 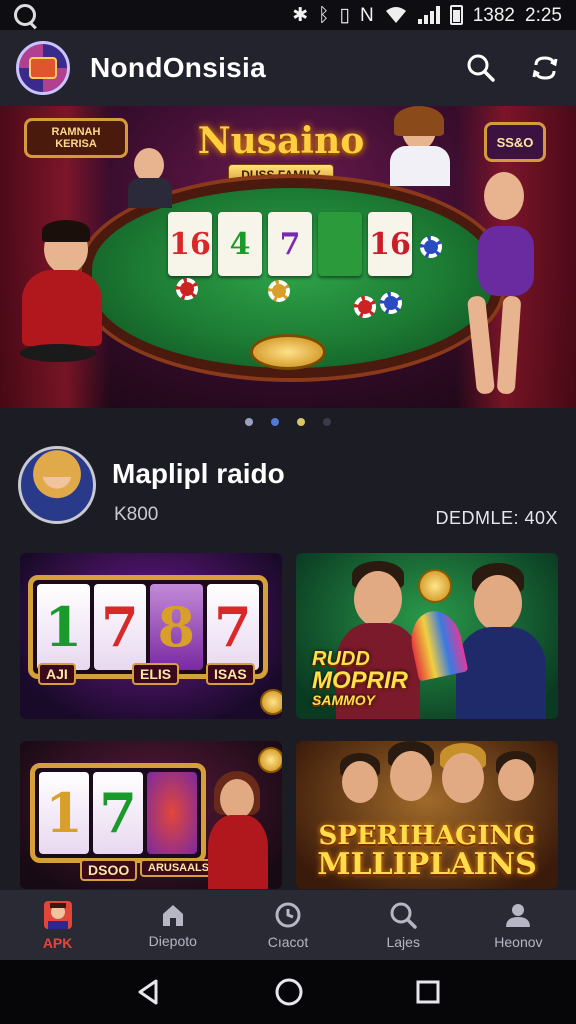 I want to click on profile-balance: K800, so click(x=136, y=514).